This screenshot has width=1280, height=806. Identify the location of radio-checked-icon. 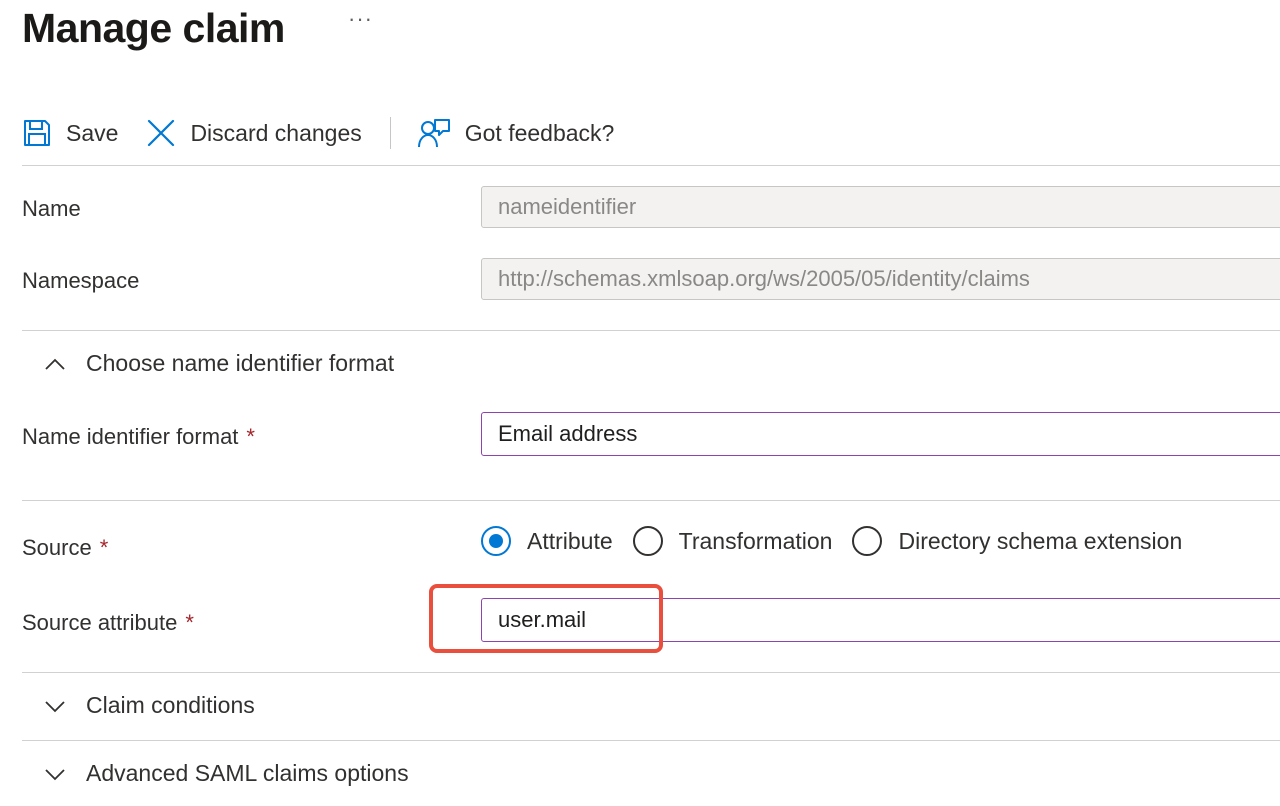
(496, 541).